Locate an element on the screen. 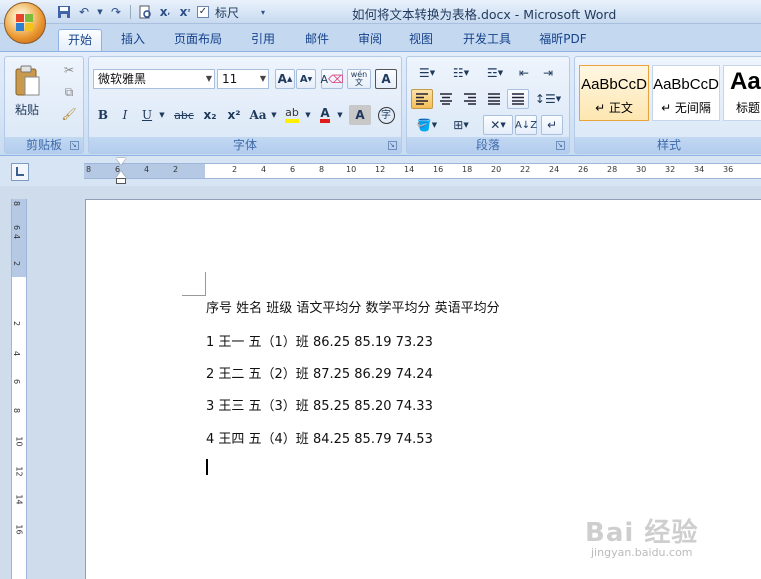 The image size is (761, 579). chinese-layout-button: ✕ ▼ is located at coordinates (498, 125).